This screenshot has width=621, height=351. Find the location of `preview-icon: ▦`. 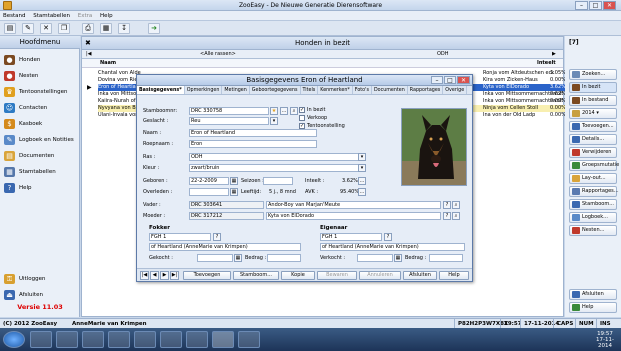

preview-icon: ▦ is located at coordinates (106, 28).